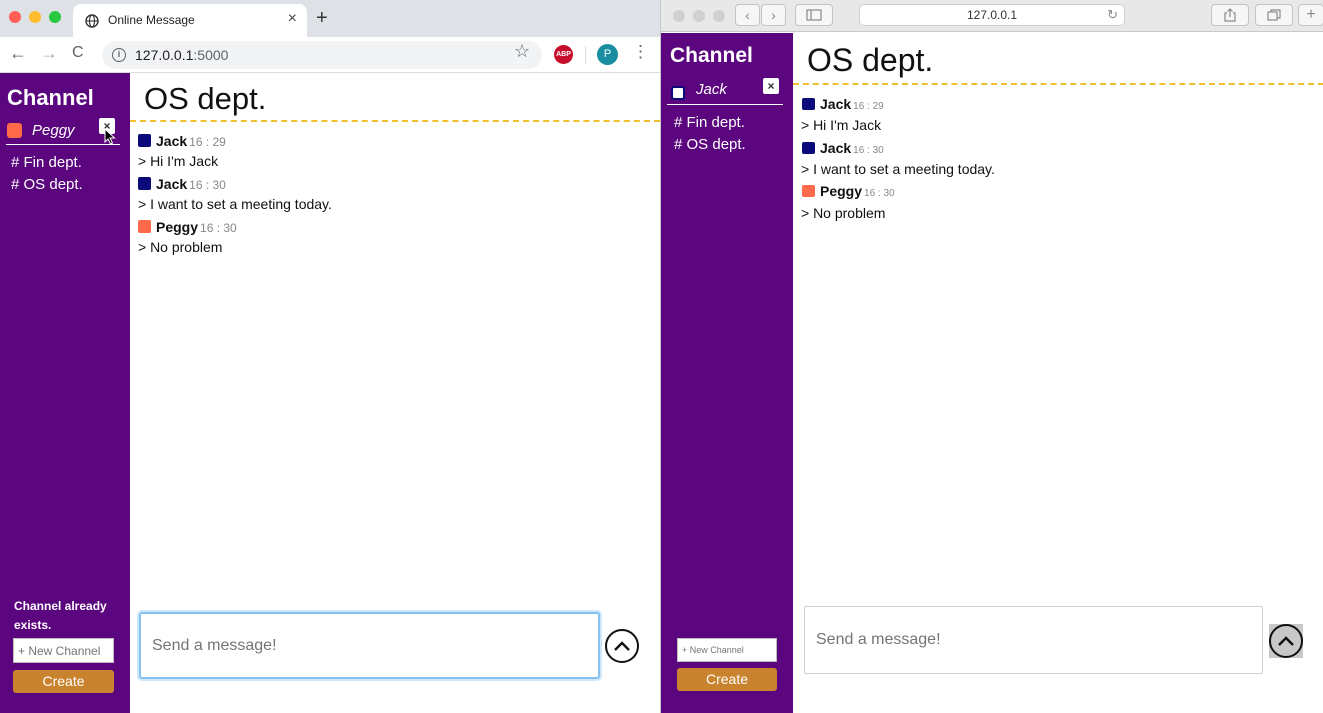 Image resolution: width=1323 pixels, height=713 pixels. I want to click on error-message: Channel already exists., so click(60, 615).